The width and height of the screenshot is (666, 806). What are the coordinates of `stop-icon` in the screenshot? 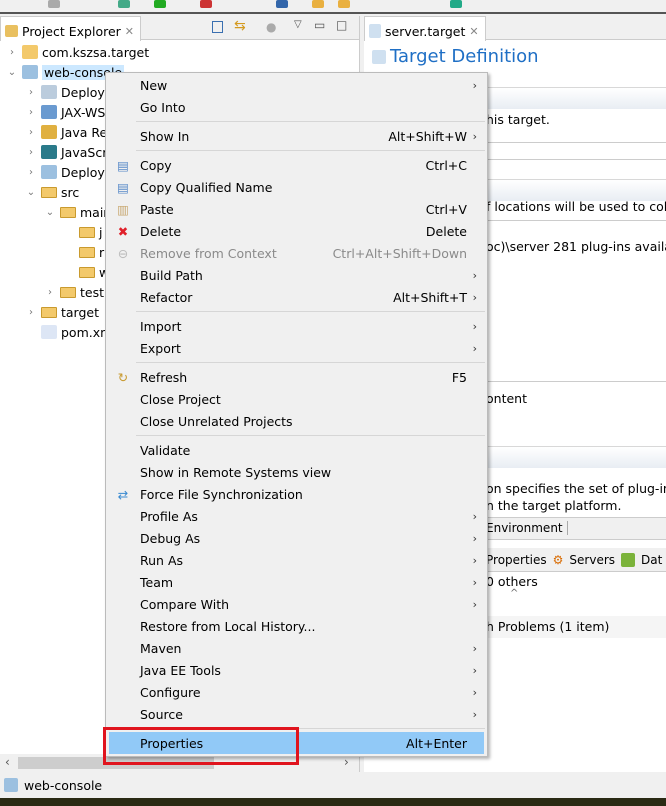 It's located at (206, 4).